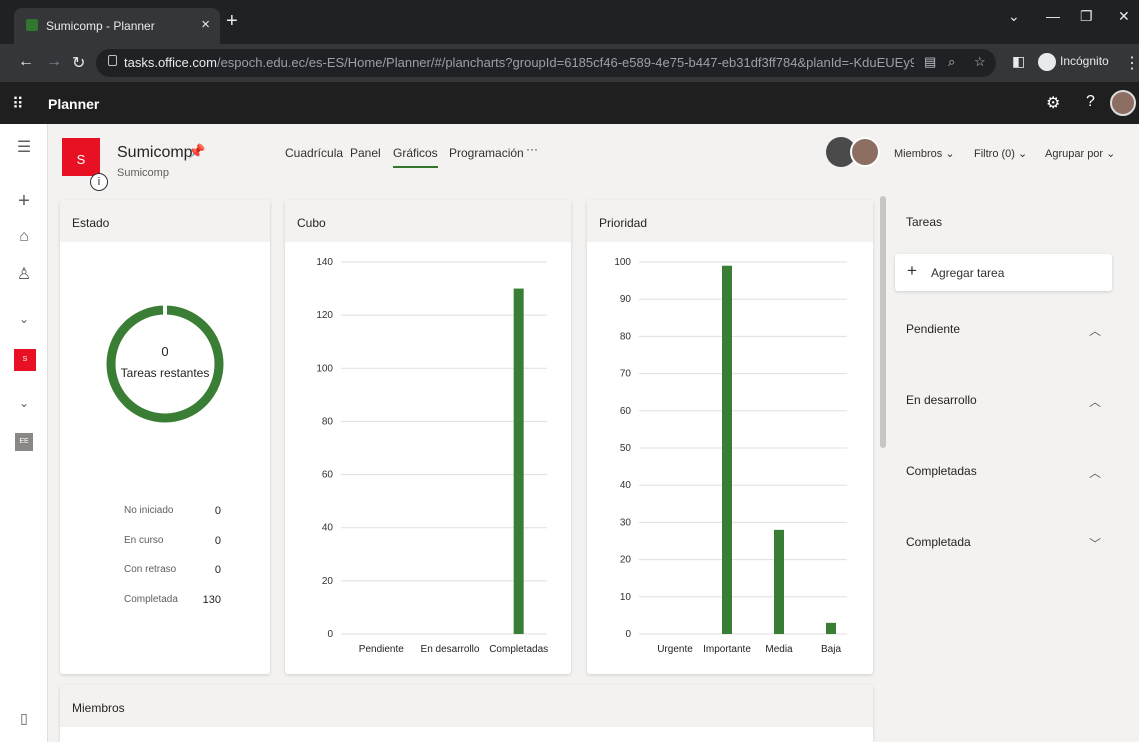 The height and width of the screenshot is (742, 1139). I want to click on remaining-label: Tareas restantes, so click(165, 373).